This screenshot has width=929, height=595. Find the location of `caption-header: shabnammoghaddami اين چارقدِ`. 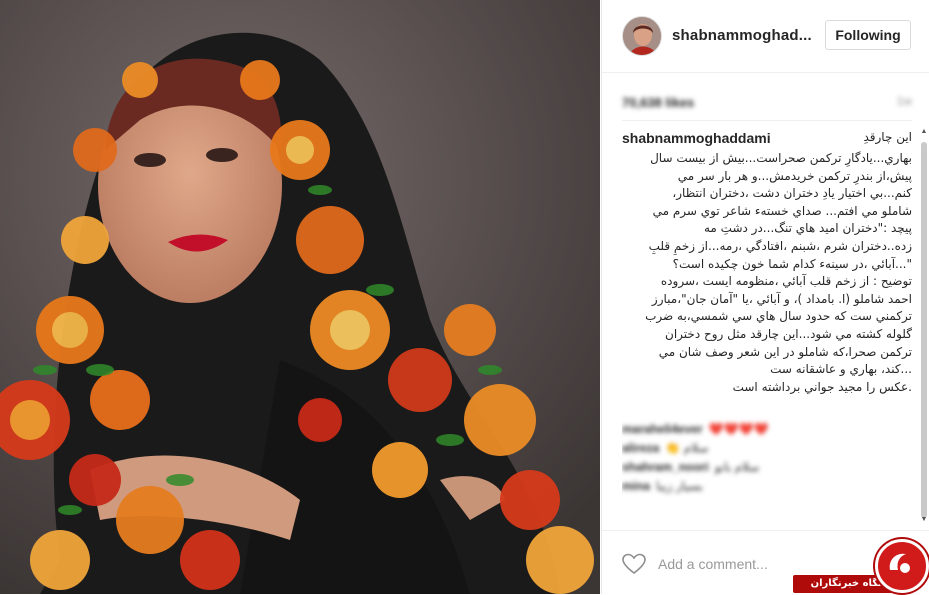

caption-header: shabnammoghaddami اين چارقدِ is located at coordinates (767, 140).